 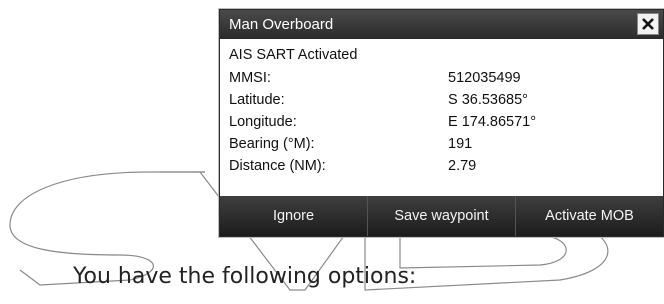 What do you see at coordinates (257, 100) in the screenshot?
I see `latitude-label: Latitude:` at bounding box center [257, 100].